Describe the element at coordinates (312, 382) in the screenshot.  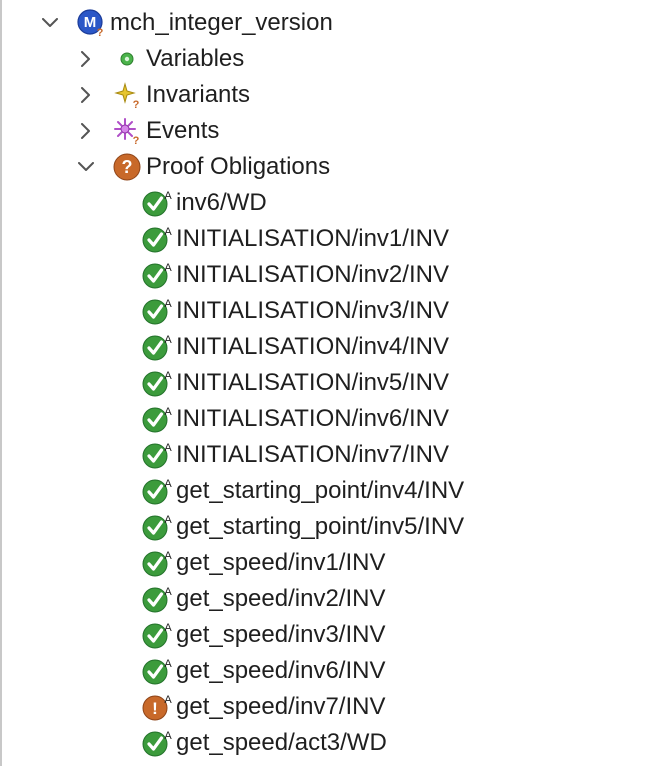
I see `proof-obligation-label: INITIALISATION/inv5/INV` at that location.